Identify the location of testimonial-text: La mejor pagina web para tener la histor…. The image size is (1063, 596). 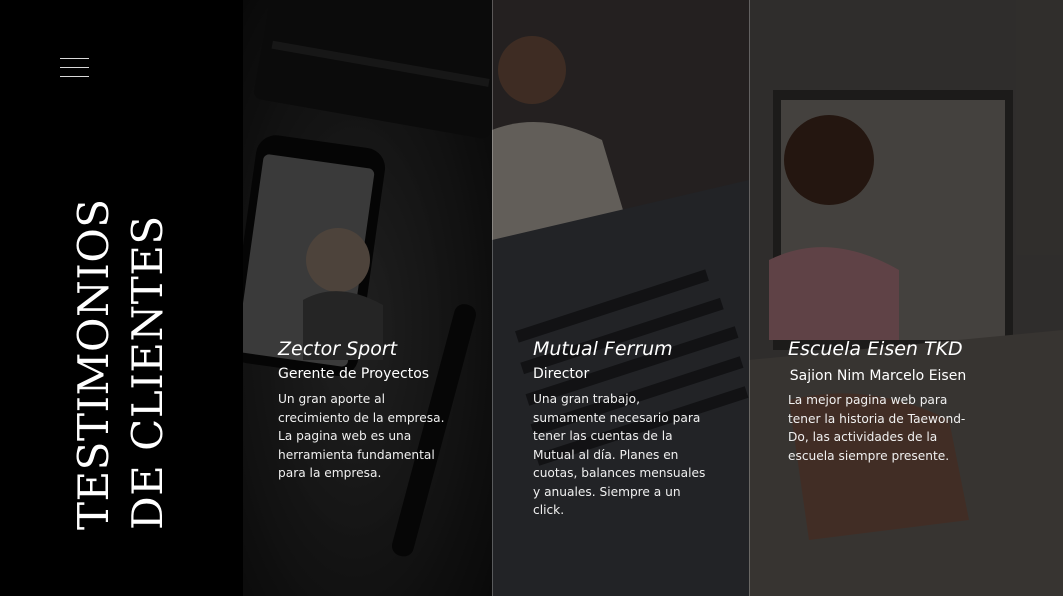
(877, 428).